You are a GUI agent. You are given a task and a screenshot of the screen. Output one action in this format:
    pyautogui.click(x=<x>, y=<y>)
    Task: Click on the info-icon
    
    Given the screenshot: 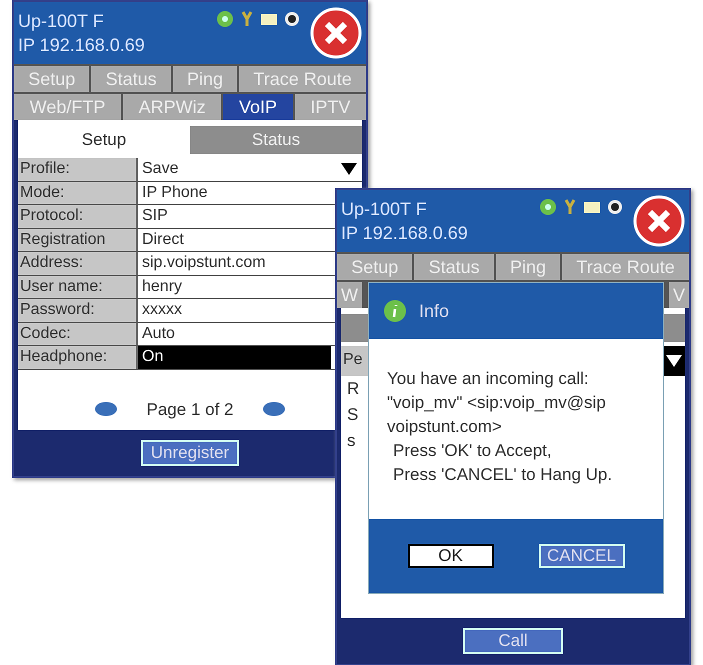 What is the action you would take?
    pyautogui.click(x=395, y=311)
    